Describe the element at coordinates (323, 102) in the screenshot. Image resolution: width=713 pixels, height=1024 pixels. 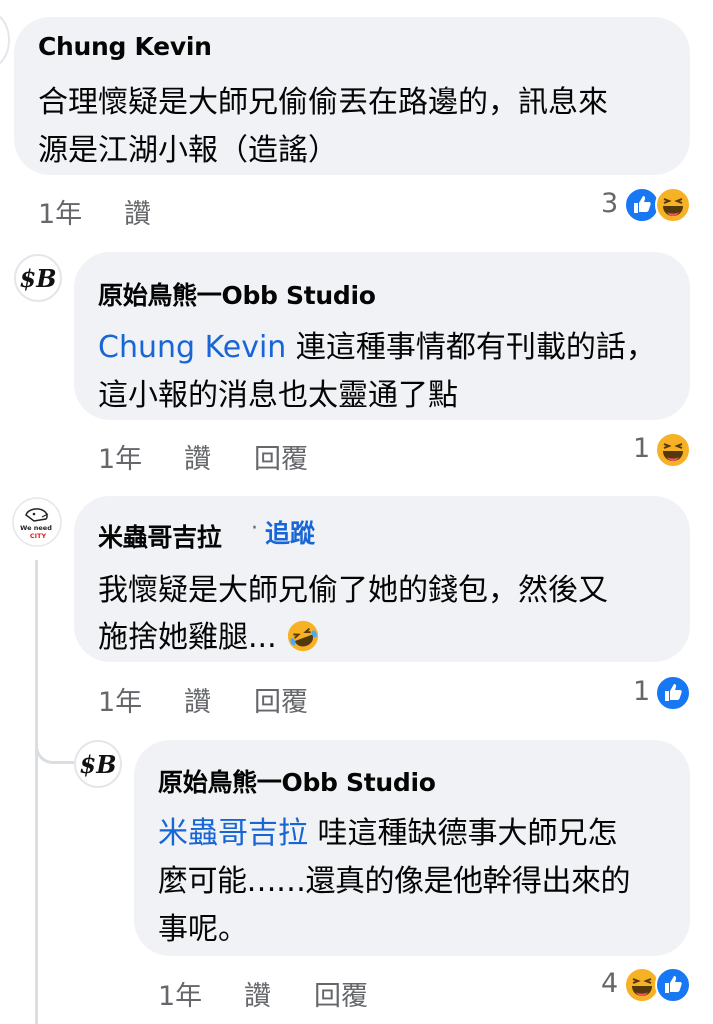
I see `comment-text-line: 合理懷疑是大師兄偷偷丟在路邊的，訊息來` at that location.